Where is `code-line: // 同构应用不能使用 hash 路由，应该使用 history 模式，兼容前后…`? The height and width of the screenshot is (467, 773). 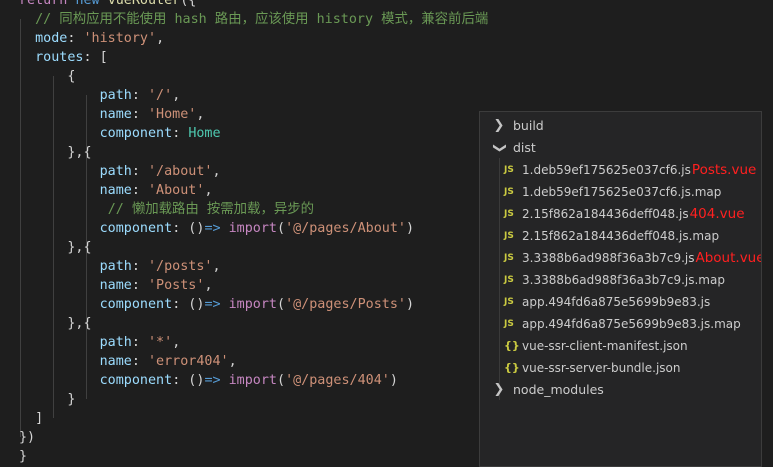
code-line: // 同构应用不能使用 hash 路由，应该使用 history 模式，兼容前后… is located at coordinates (253, 19).